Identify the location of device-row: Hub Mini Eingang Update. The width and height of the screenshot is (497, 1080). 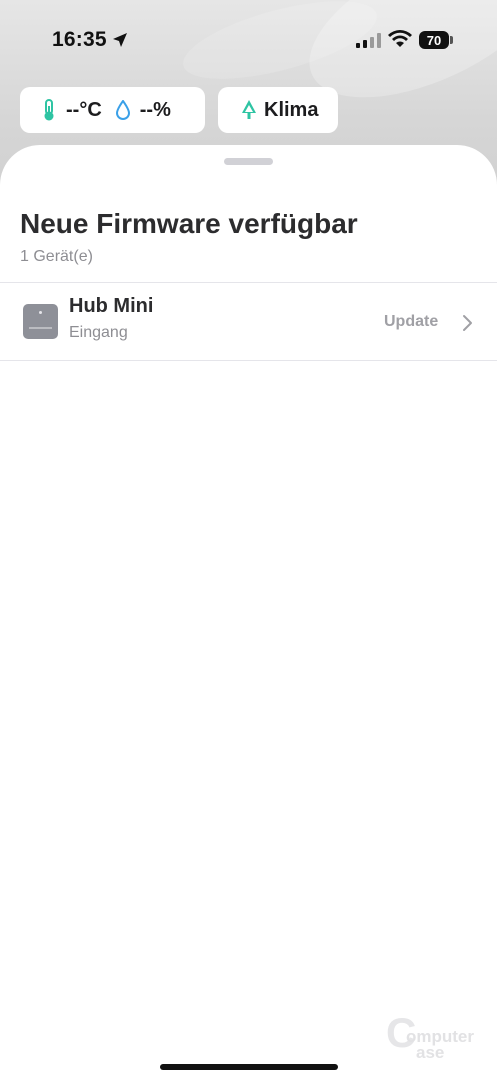
(248, 322).